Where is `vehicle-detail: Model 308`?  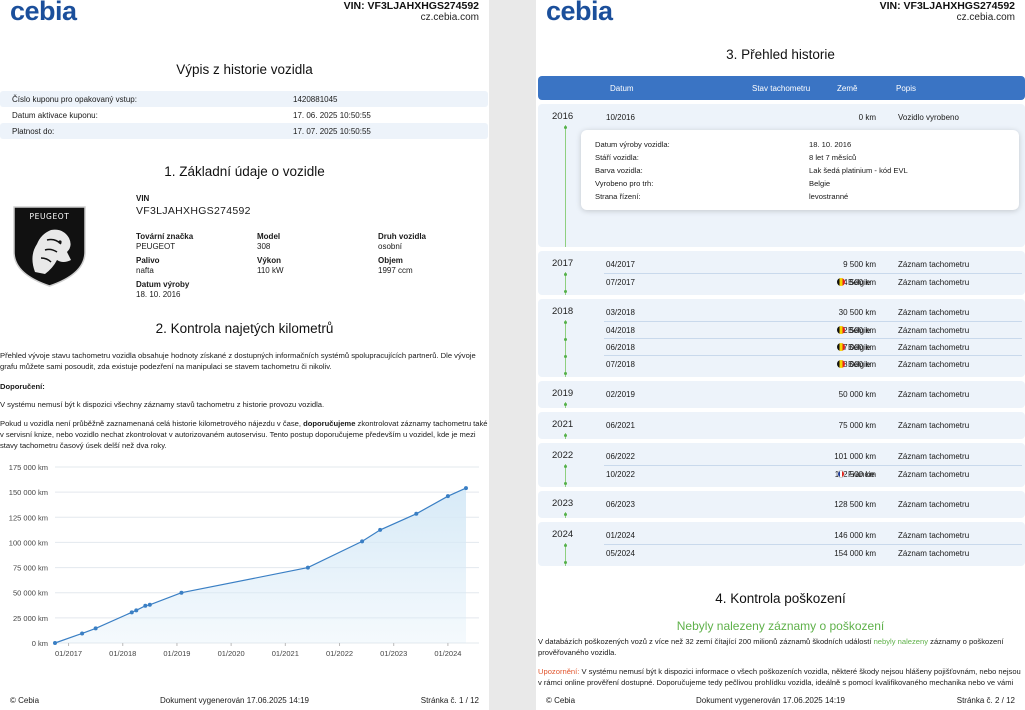
vehicle-detail: Model 308 is located at coordinates (317, 242).